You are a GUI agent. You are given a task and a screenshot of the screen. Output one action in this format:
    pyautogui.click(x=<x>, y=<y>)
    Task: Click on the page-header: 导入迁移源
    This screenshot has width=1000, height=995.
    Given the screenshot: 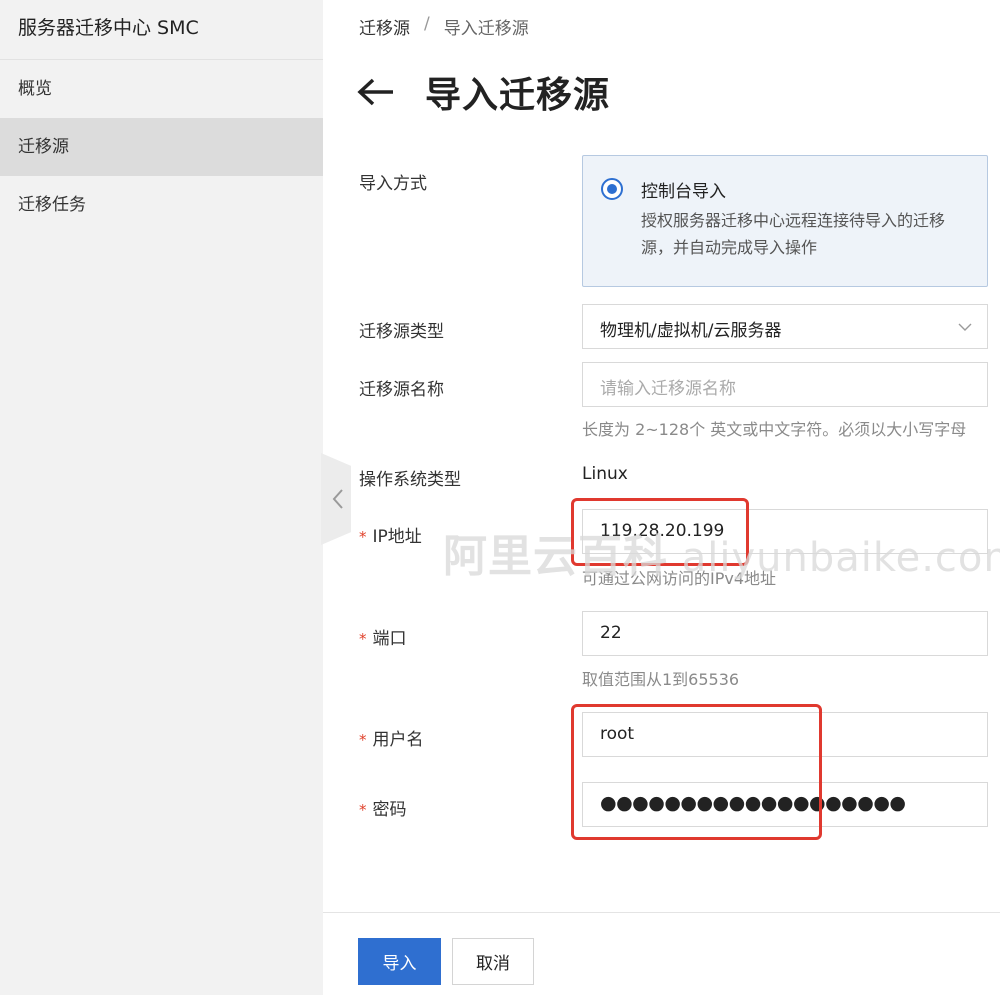 What is the action you would take?
    pyautogui.click(x=483, y=92)
    